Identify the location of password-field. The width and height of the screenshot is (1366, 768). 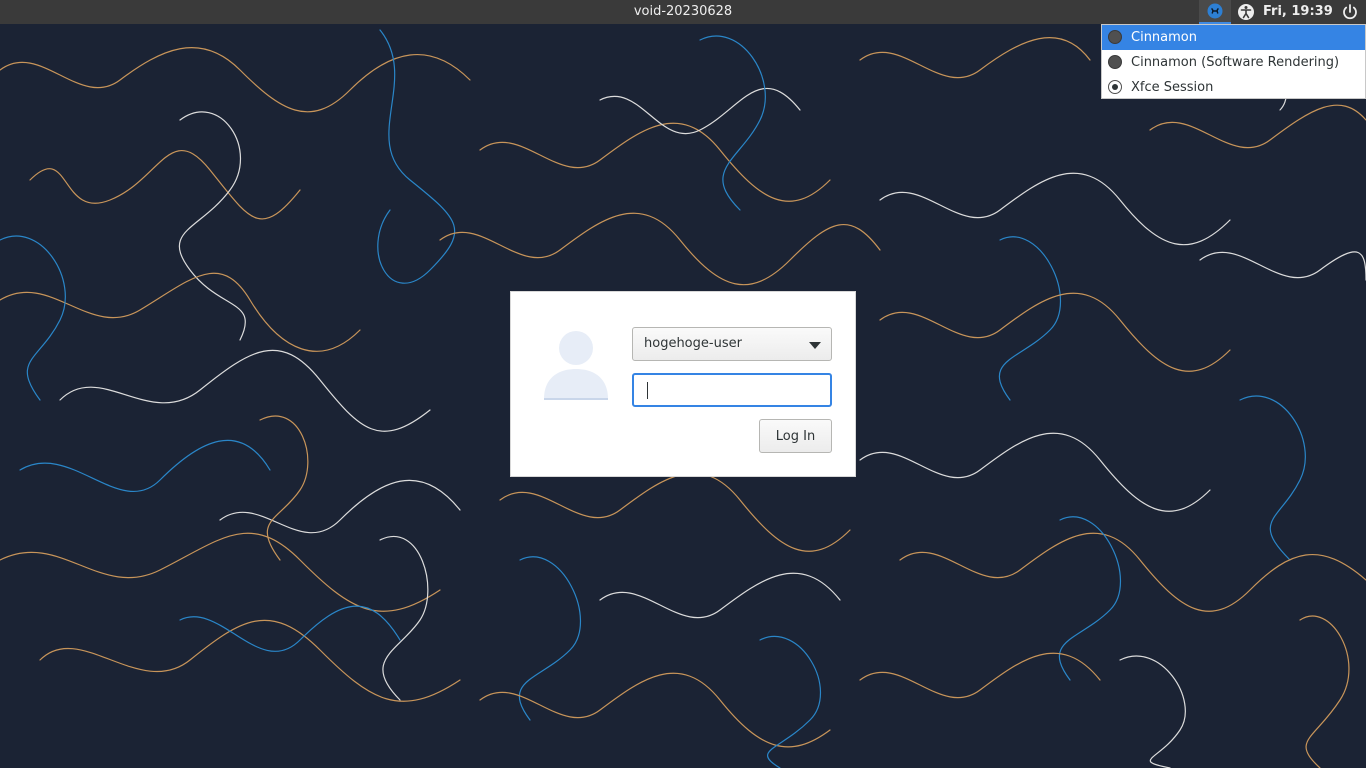
(732, 390).